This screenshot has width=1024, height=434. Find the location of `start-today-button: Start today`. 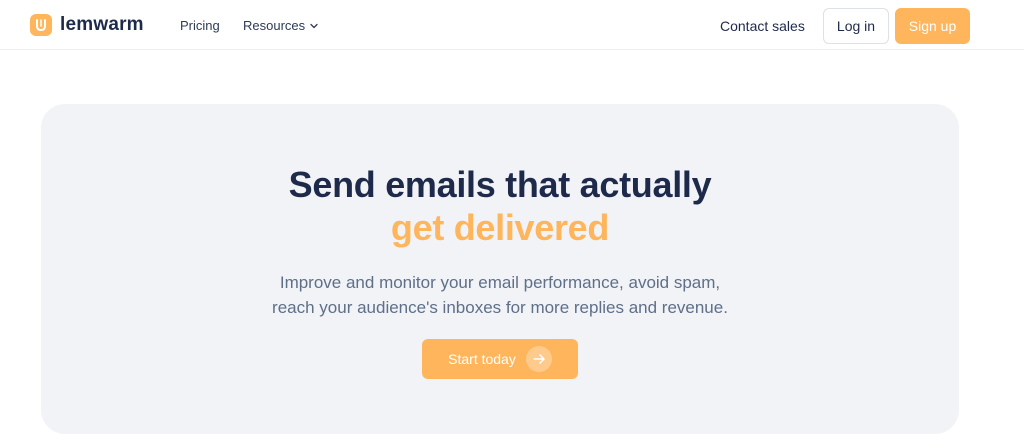

start-today-button: Start today is located at coordinates (500, 359).